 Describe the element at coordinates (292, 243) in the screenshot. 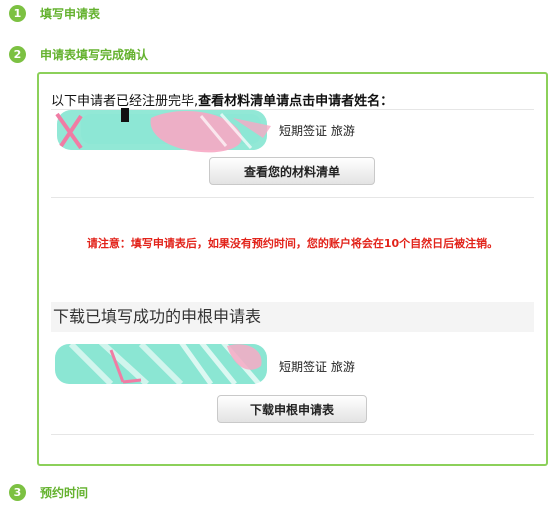

I see `account-notice: 请注意：填写申请表后，如果没有预约时间，您的账户将会在10个自然日后被注销。` at that location.